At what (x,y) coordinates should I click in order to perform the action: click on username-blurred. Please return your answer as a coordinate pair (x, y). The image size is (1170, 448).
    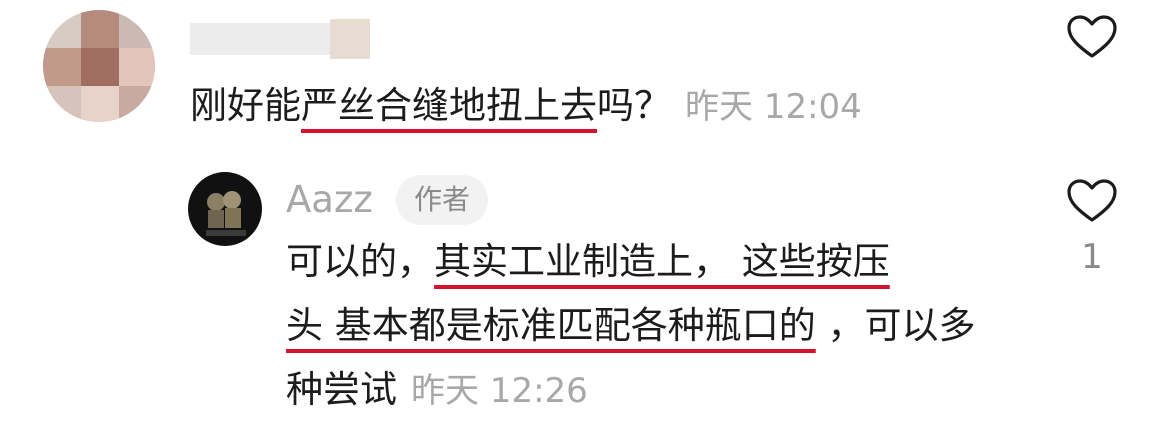
    Looking at the image, I should click on (281, 39).